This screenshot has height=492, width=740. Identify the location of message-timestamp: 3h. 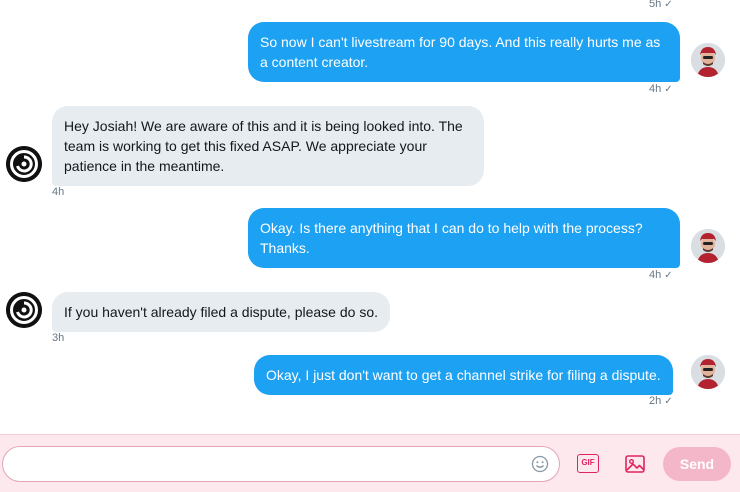
(58, 338).